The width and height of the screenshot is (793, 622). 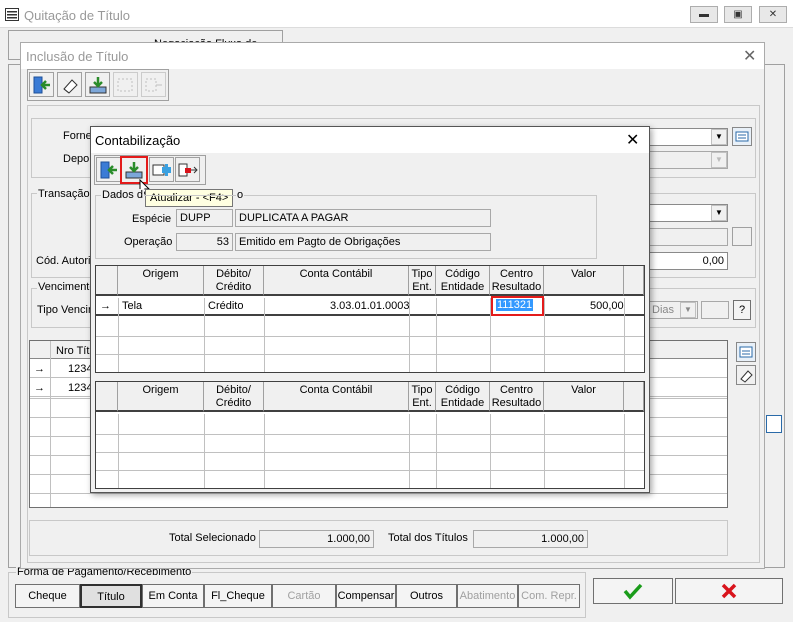 I want to click on deposito-label: Depo, so click(x=76, y=159).